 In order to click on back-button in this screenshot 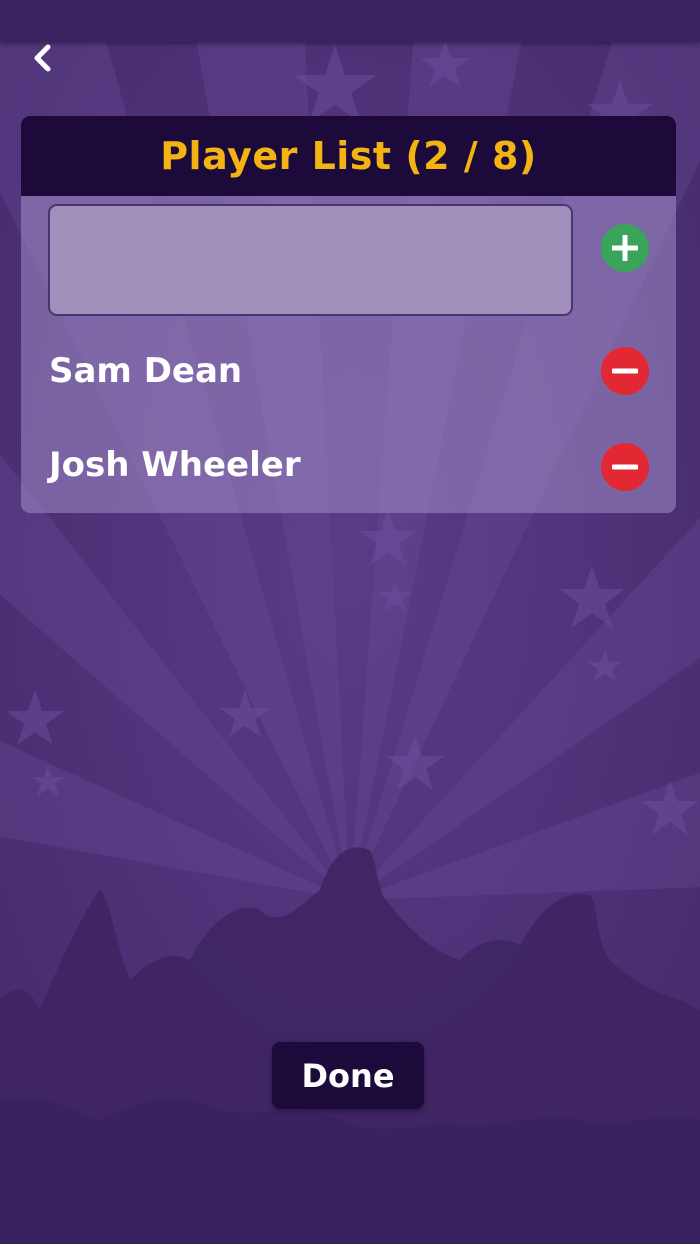, I will do `click(42, 58)`.